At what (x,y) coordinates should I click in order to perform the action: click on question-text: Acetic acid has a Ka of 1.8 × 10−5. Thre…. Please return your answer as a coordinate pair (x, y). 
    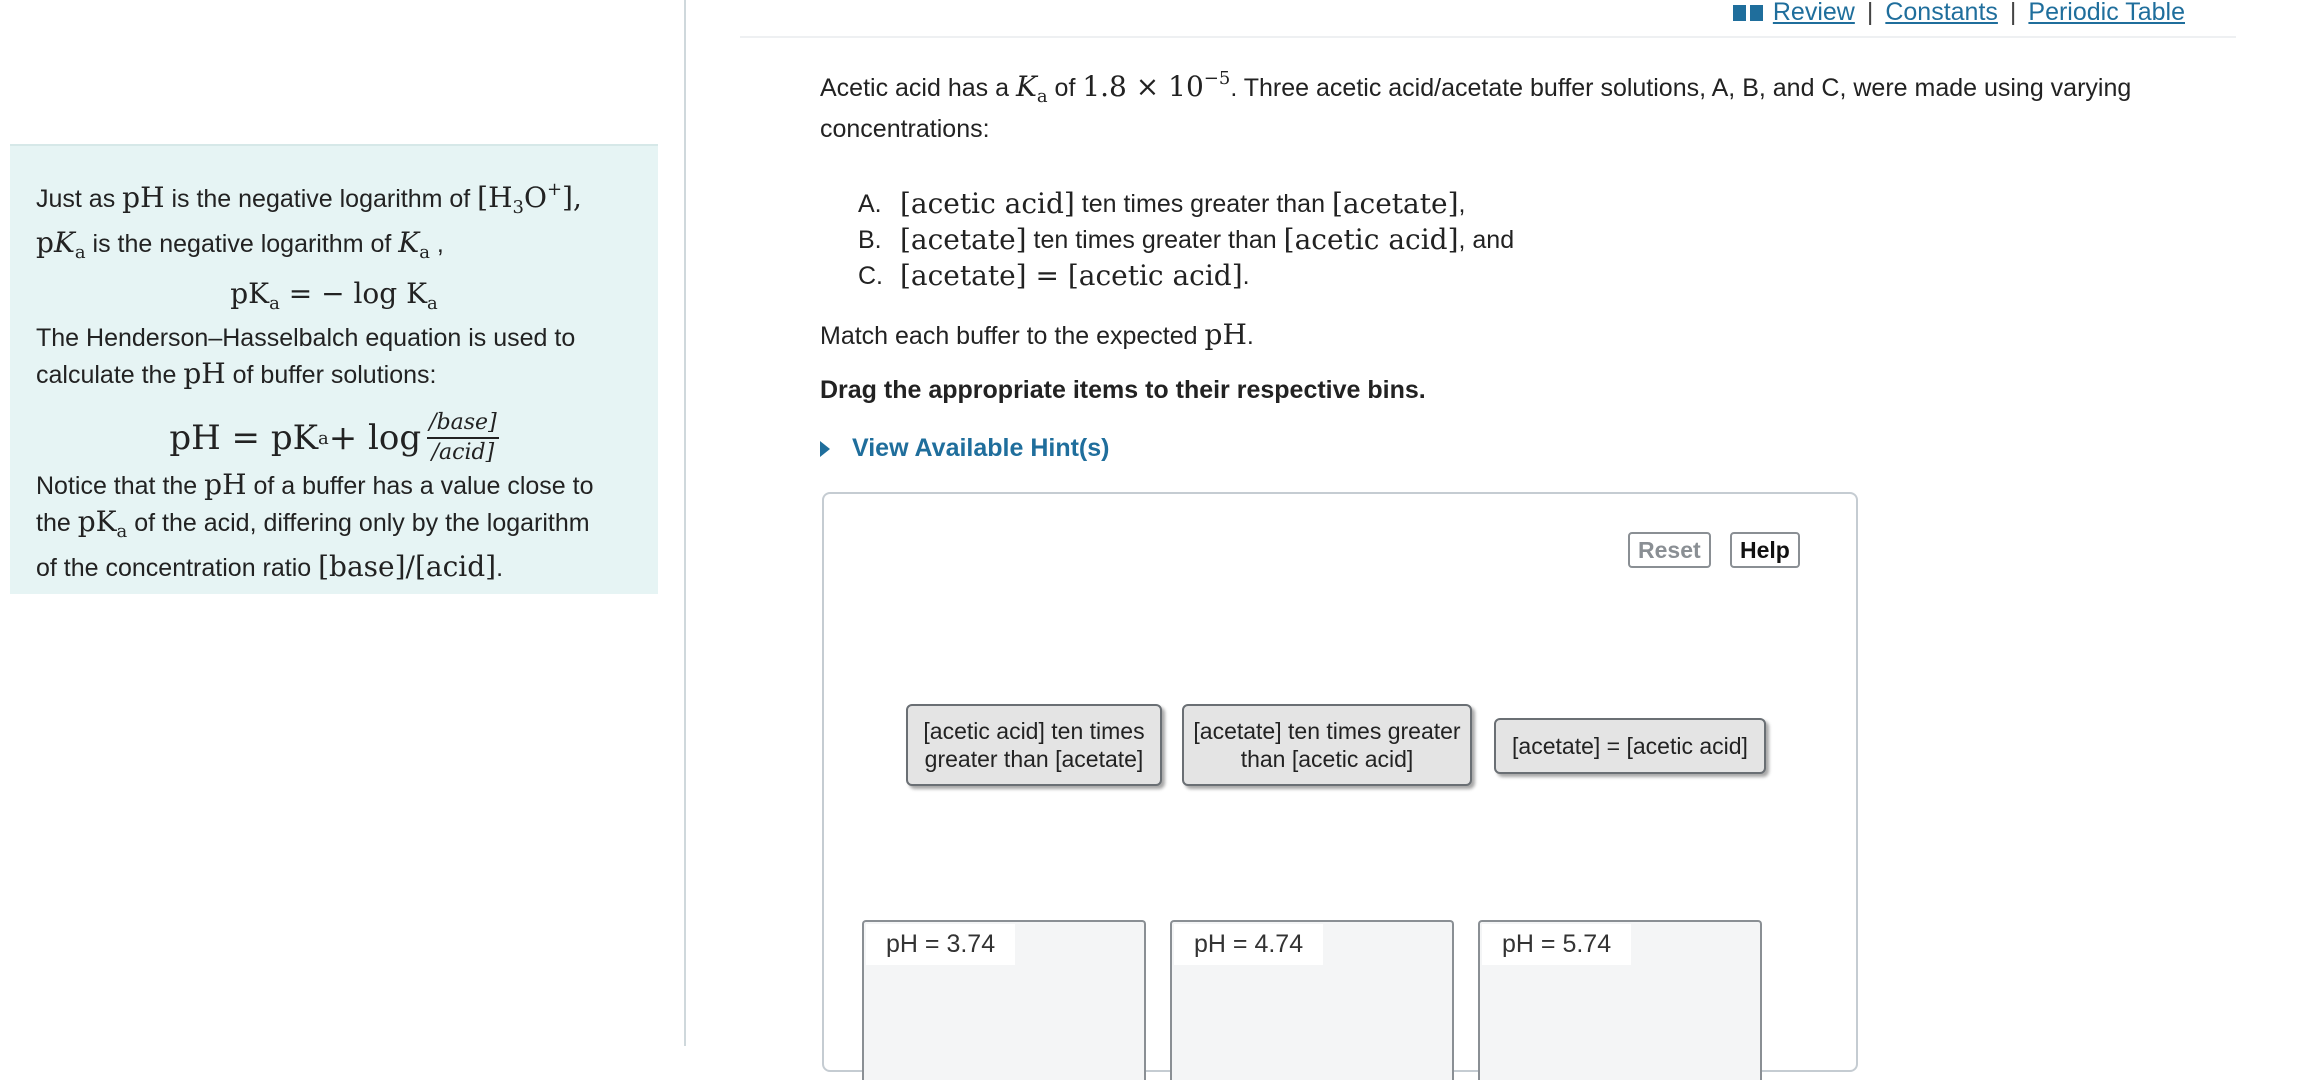
    Looking at the image, I should click on (1476, 105).